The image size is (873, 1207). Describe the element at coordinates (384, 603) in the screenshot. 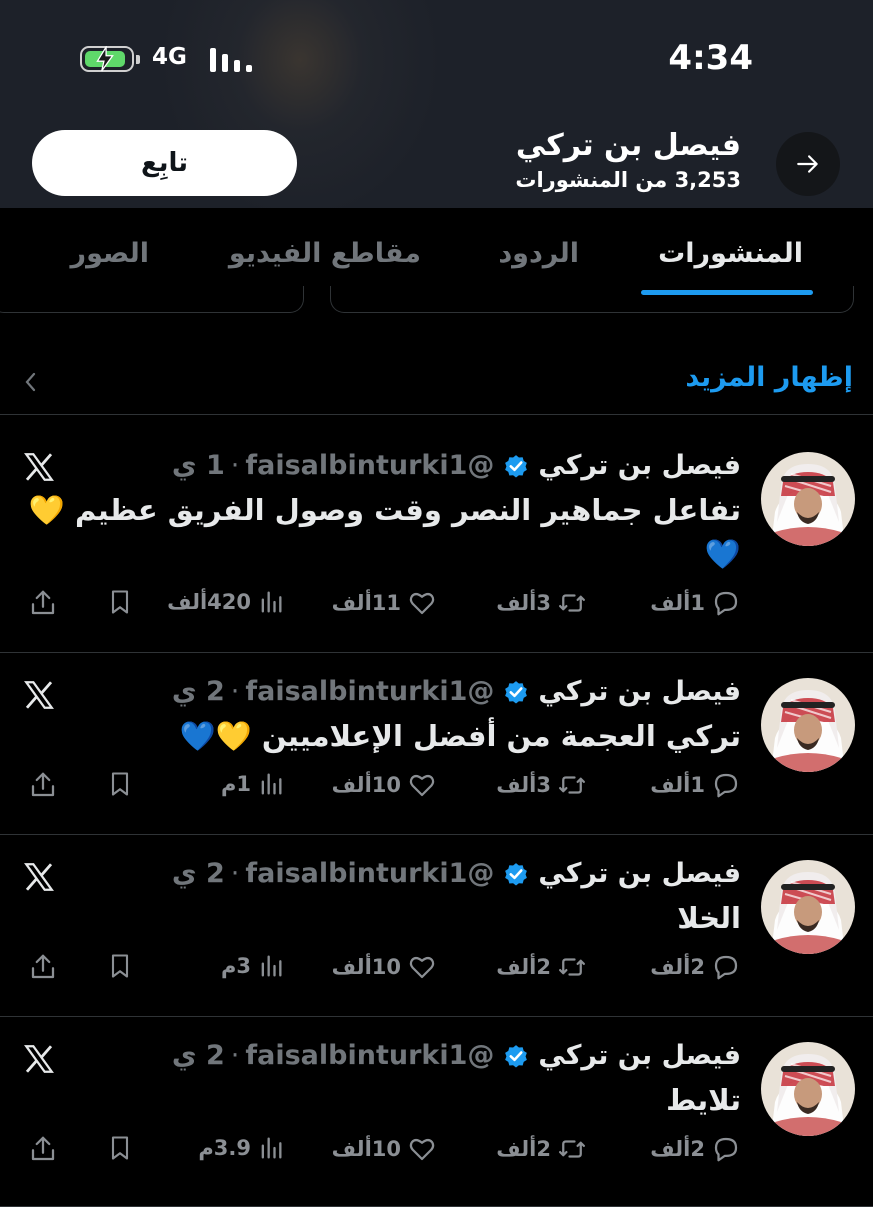

I see `like-button: 11ألف` at that location.